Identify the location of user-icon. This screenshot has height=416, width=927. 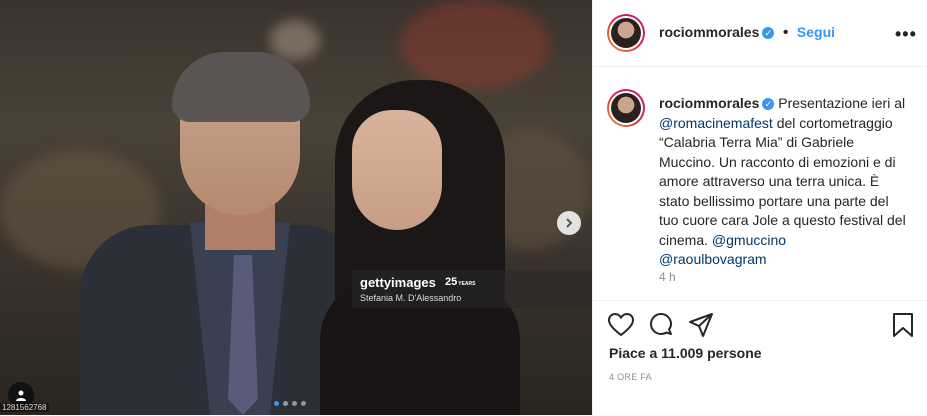
(21, 395).